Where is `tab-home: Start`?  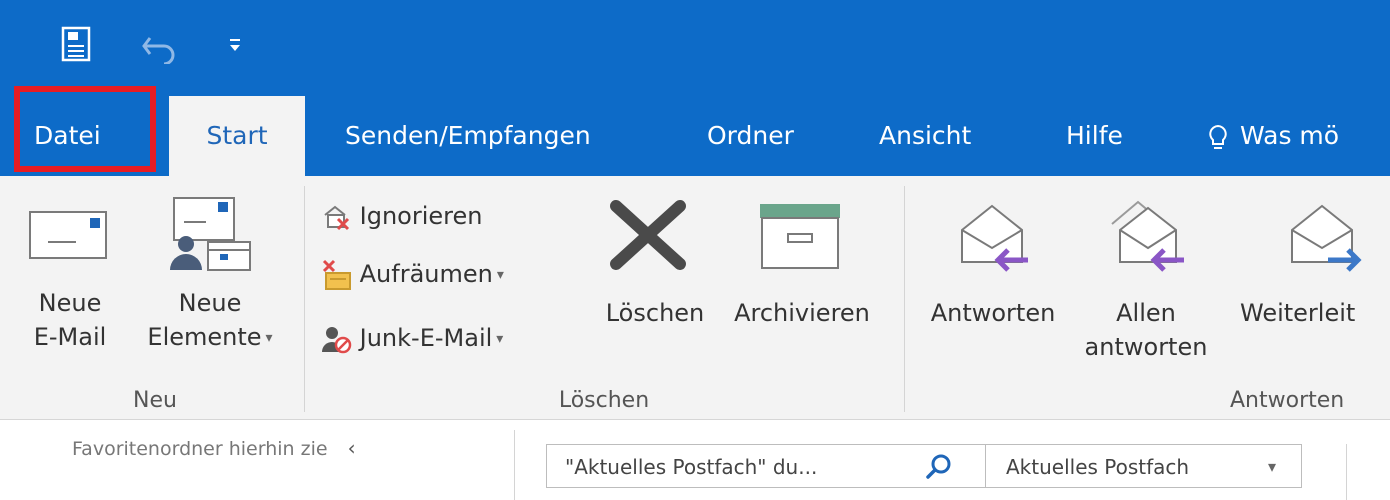 tab-home: Start is located at coordinates (237, 136).